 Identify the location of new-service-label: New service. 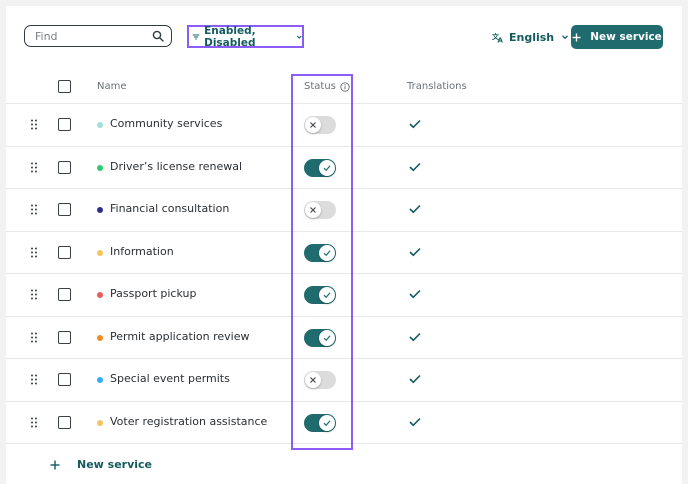
(626, 37).